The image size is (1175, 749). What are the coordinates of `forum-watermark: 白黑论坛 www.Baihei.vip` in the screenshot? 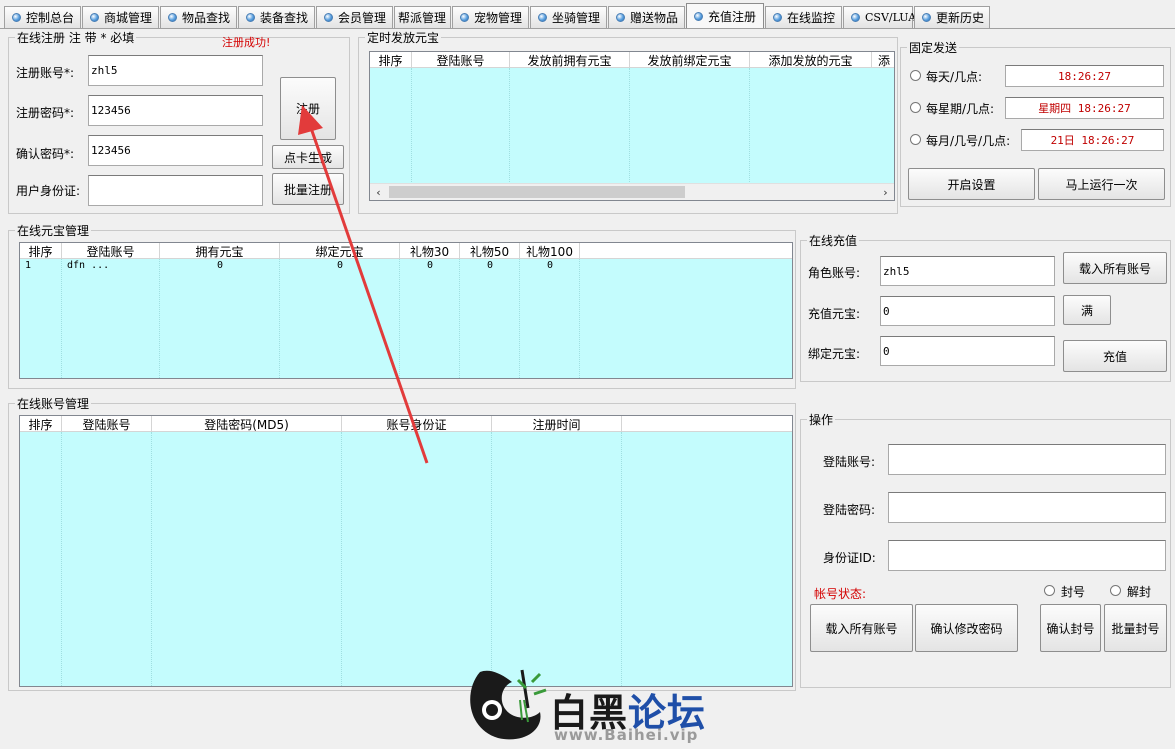 It's located at (587, 702).